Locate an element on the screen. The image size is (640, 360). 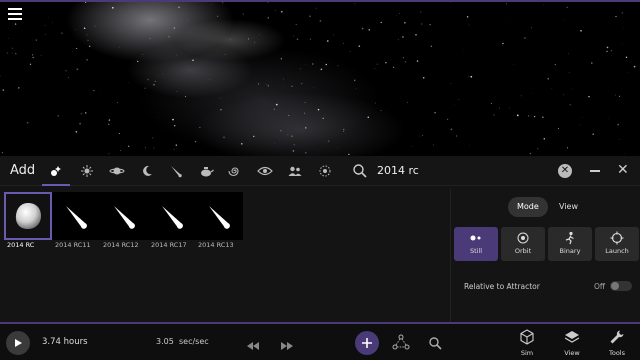
rewind-icon is located at coordinates (253, 345).